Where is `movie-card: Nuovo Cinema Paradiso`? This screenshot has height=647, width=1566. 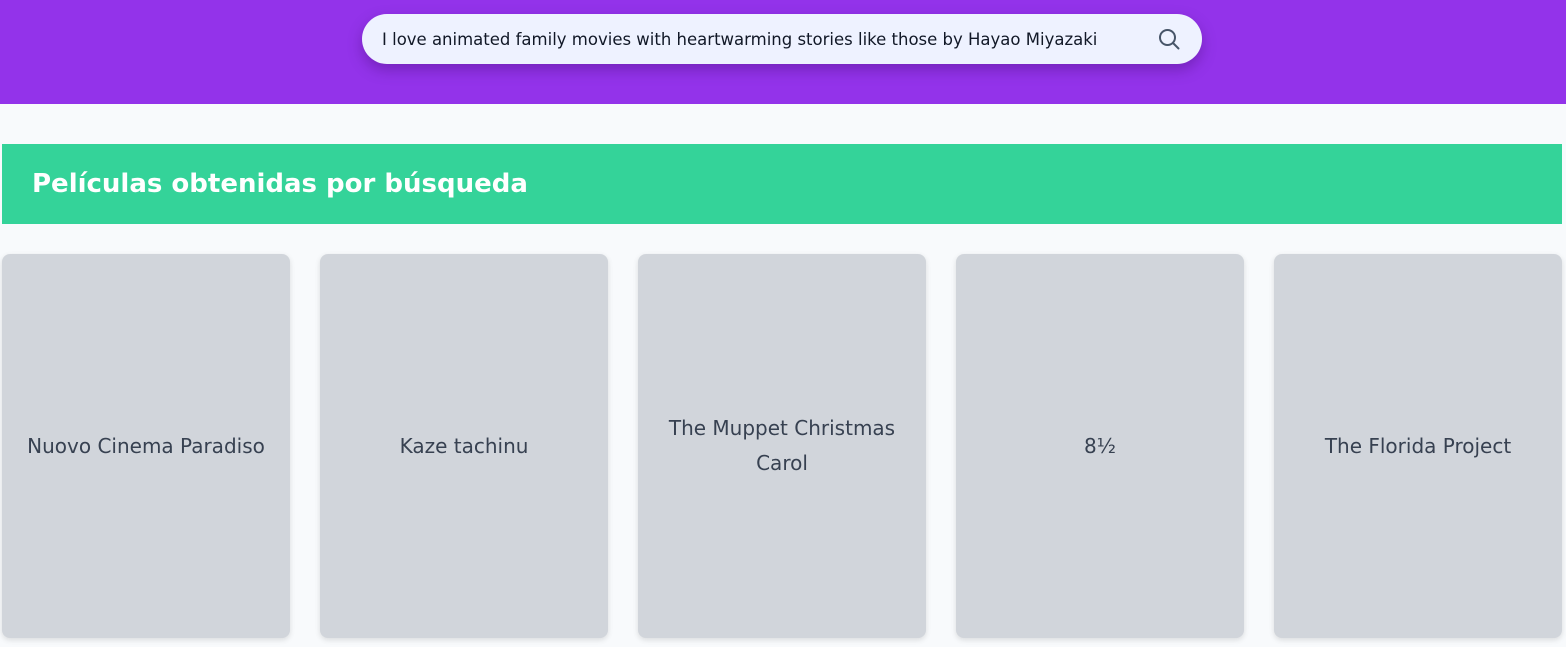
movie-card: Nuovo Cinema Paradiso is located at coordinates (146, 446).